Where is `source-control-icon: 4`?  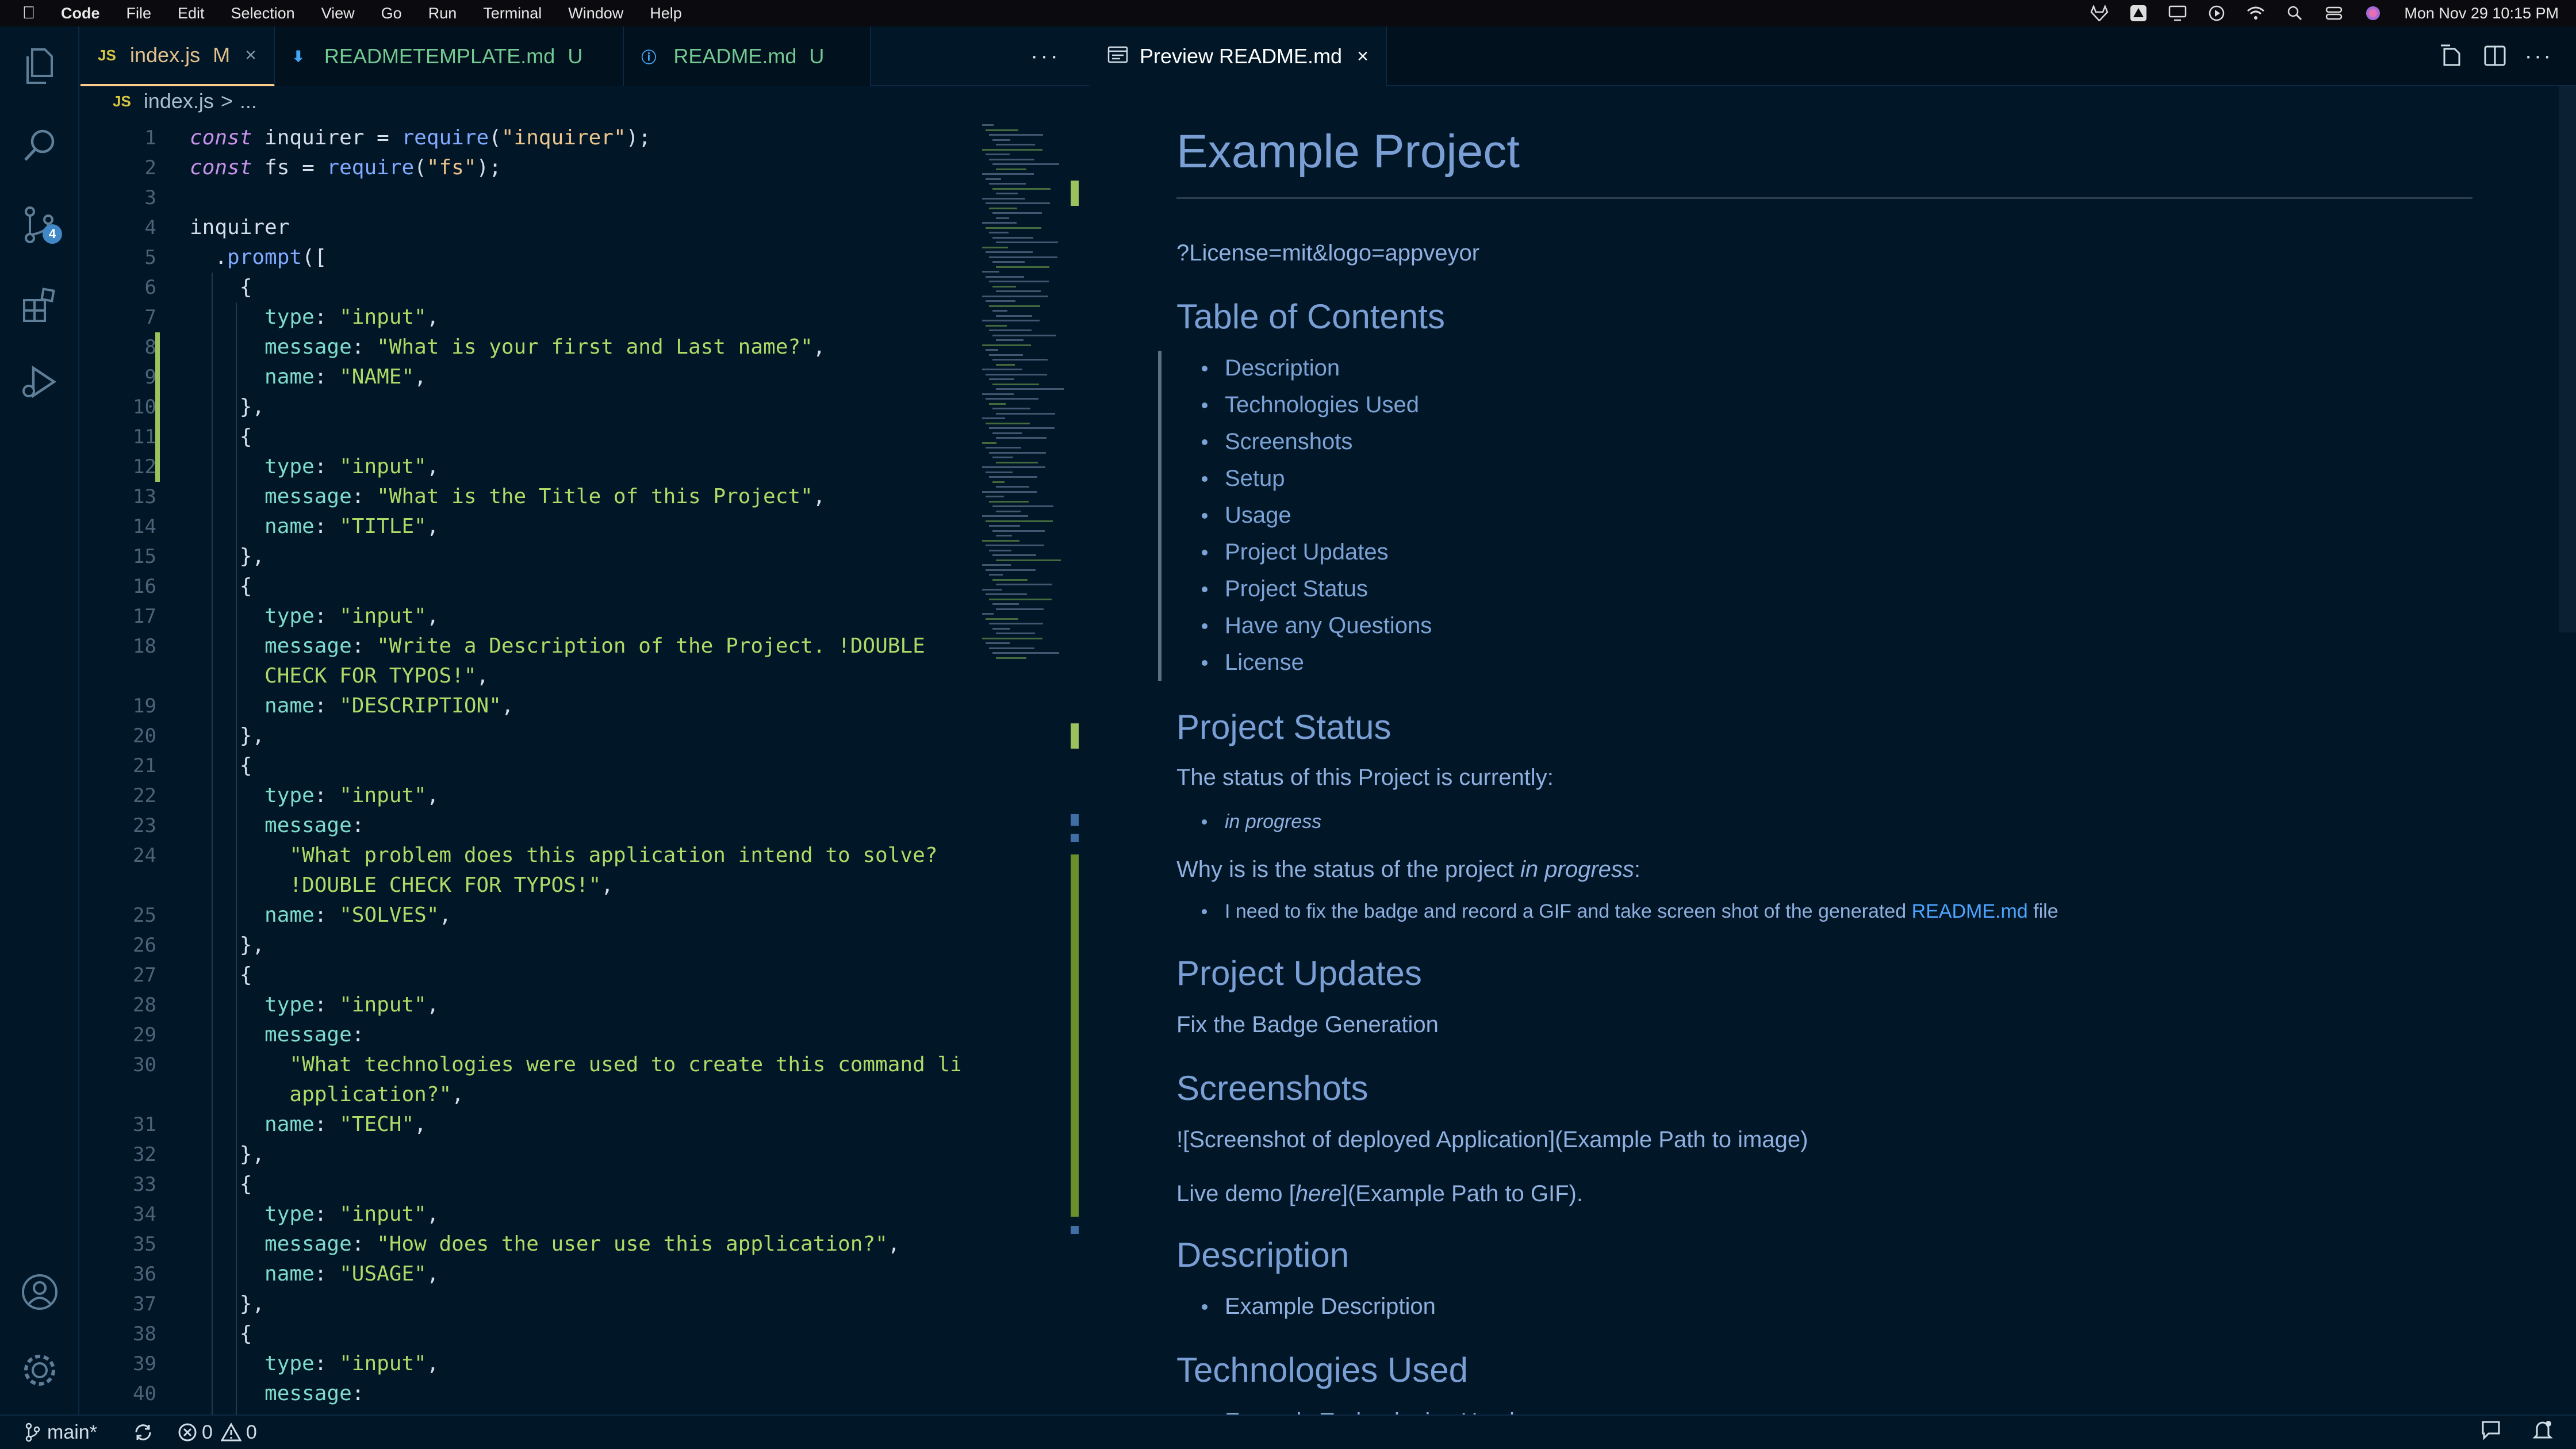
source-control-icon: 4 is located at coordinates (41, 225).